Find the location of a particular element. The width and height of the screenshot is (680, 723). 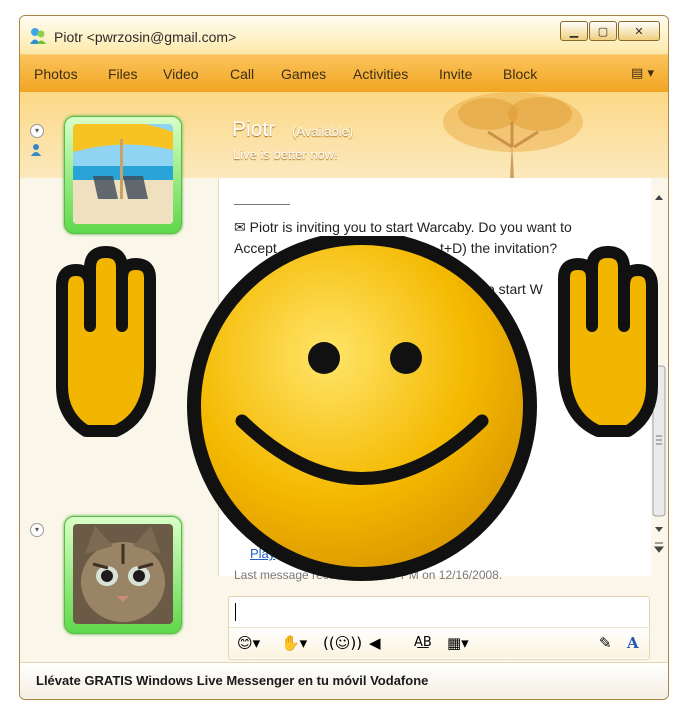

menu-photos: Photos is located at coordinates (56, 74).